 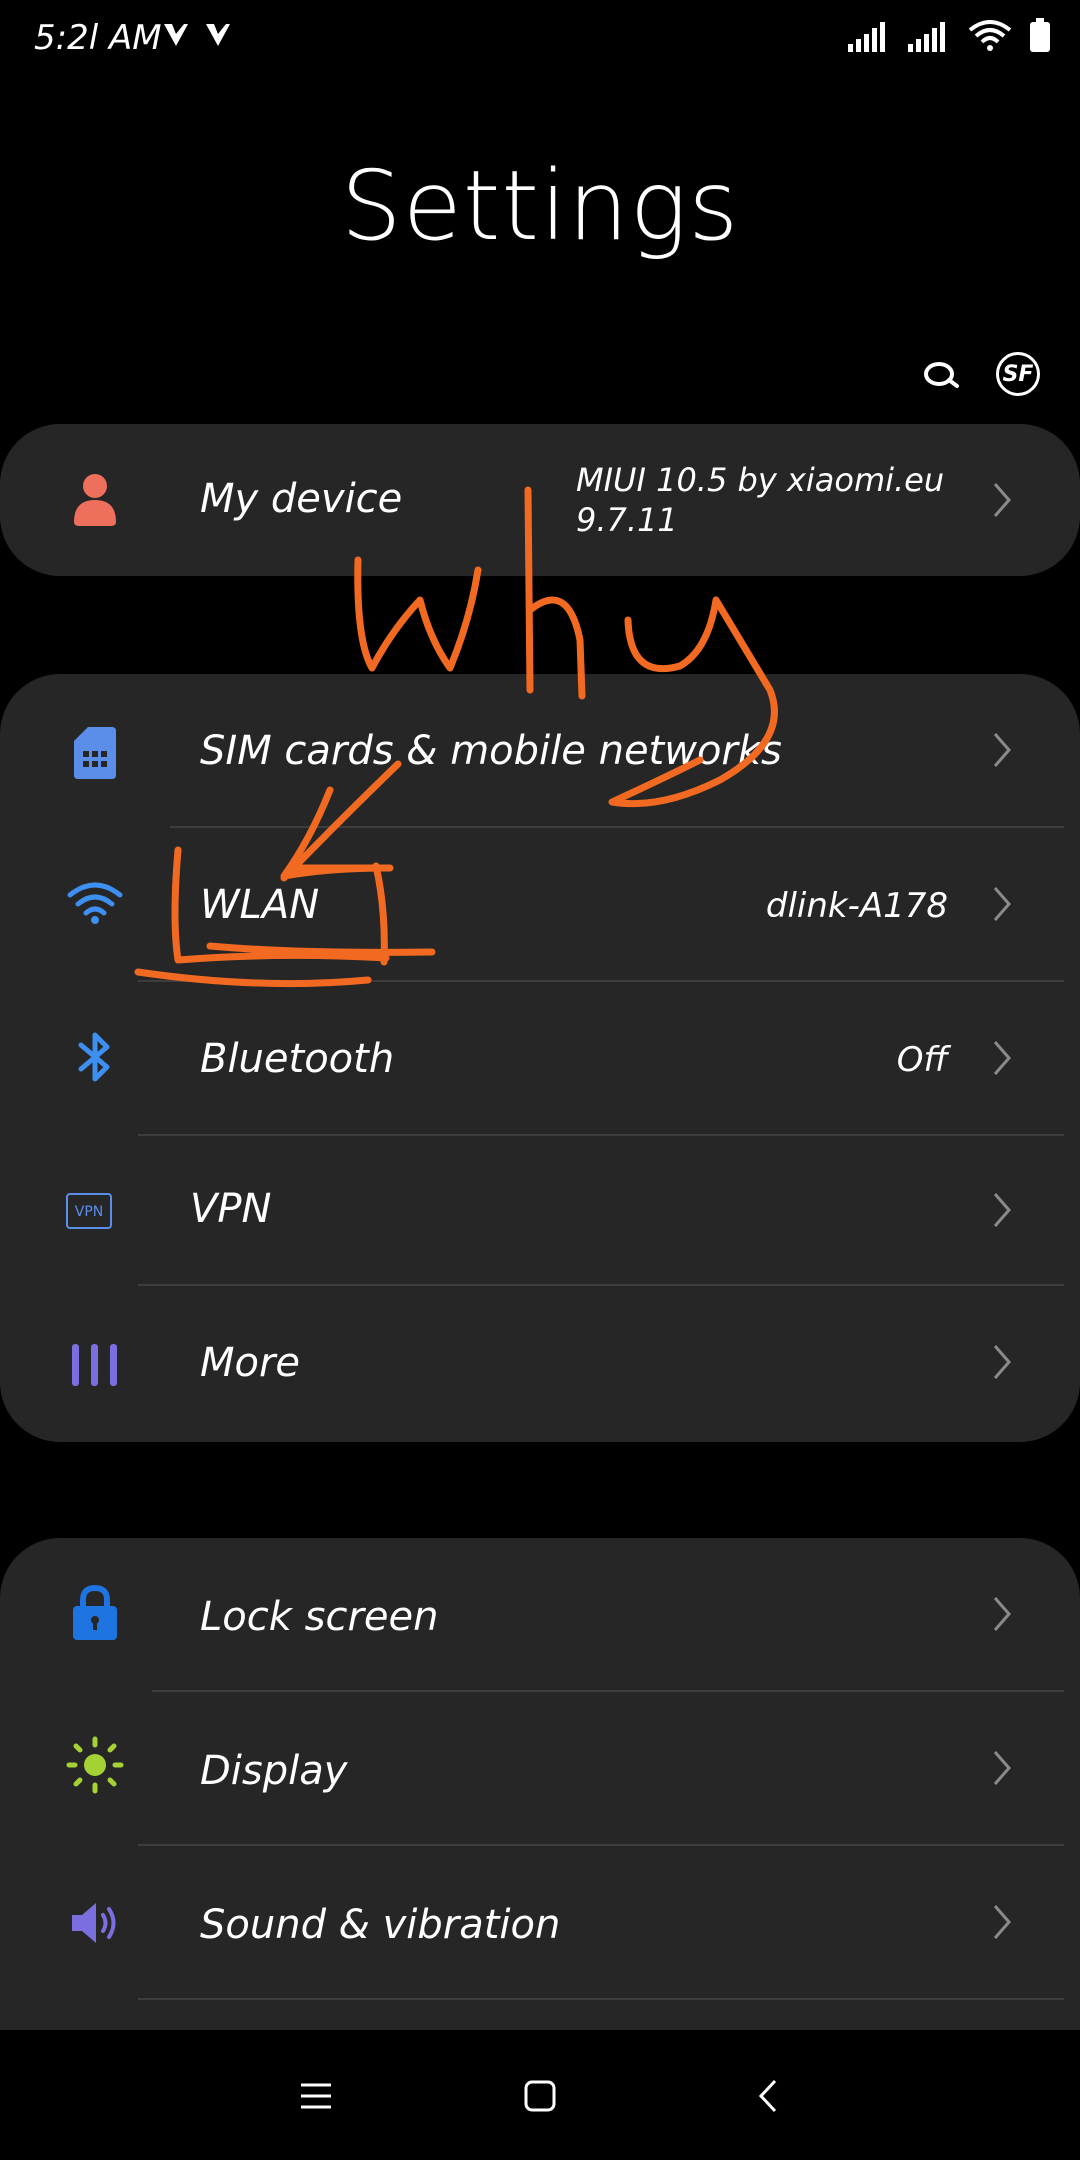 I want to click on display-sun-icon, so click(x=95, y=1765).